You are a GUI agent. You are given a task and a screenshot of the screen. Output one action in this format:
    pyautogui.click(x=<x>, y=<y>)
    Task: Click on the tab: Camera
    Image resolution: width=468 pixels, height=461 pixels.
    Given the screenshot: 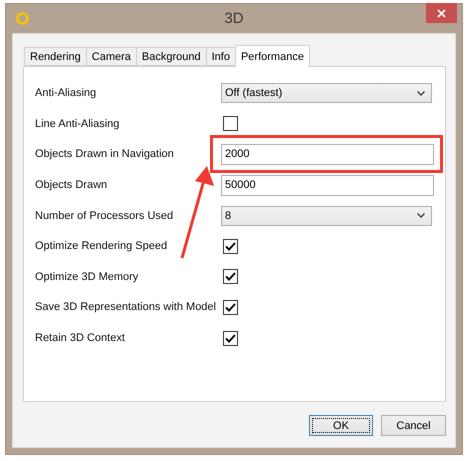 What is the action you would take?
    pyautogui.click(x=111, y=56)
    